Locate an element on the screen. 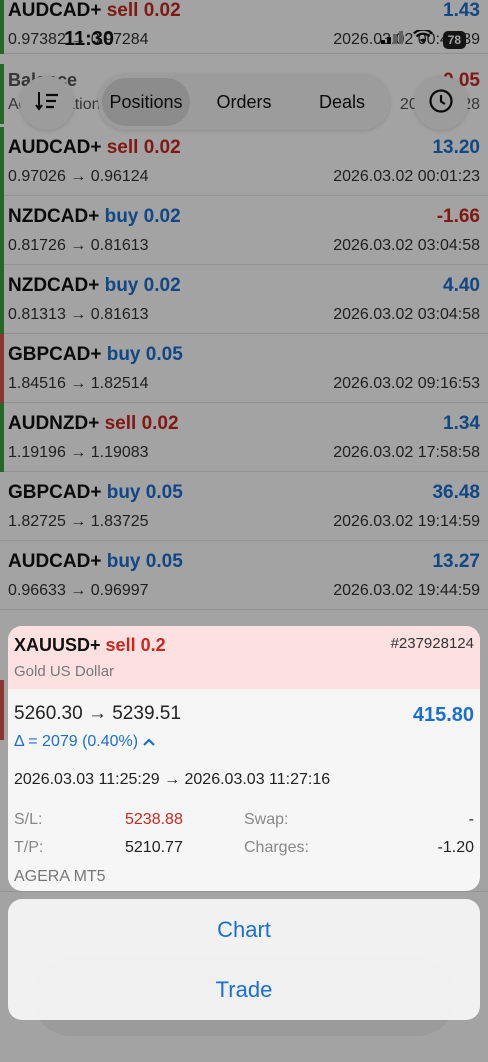 Image resolution: width=488 pixels, height=1062 pixels. detail-description: Gold US Dollar is located at coordinates (64, 671).